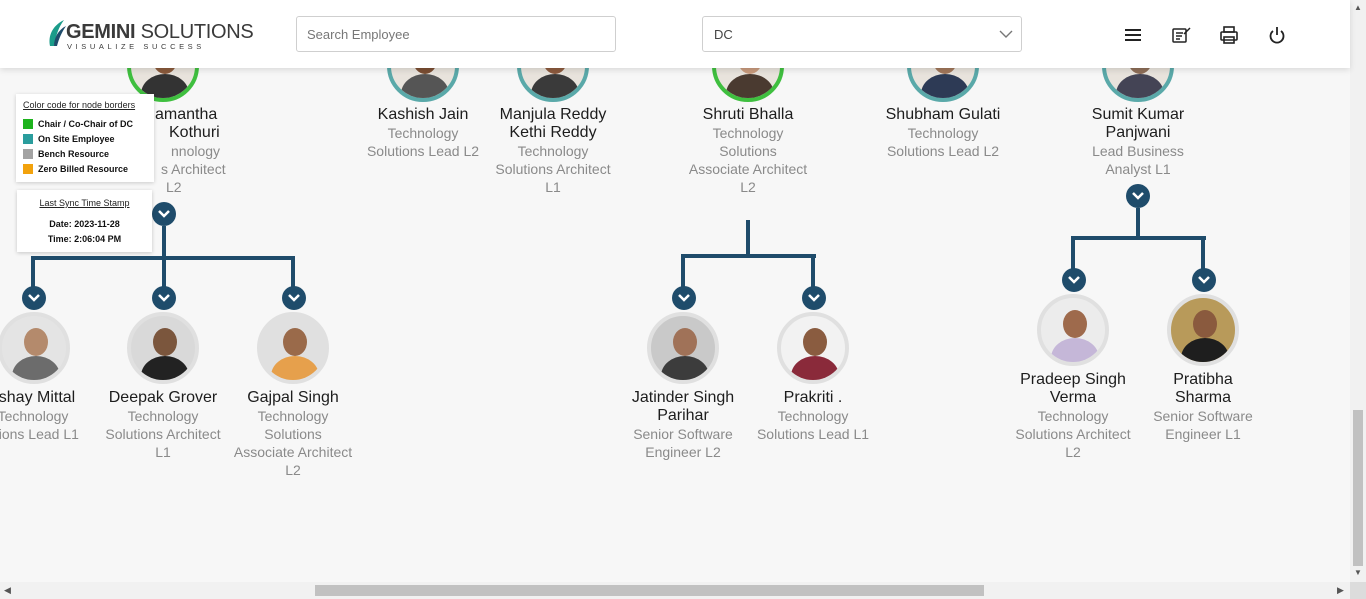  I want to click on employee-name: Pratibha, so click(1203, 379).